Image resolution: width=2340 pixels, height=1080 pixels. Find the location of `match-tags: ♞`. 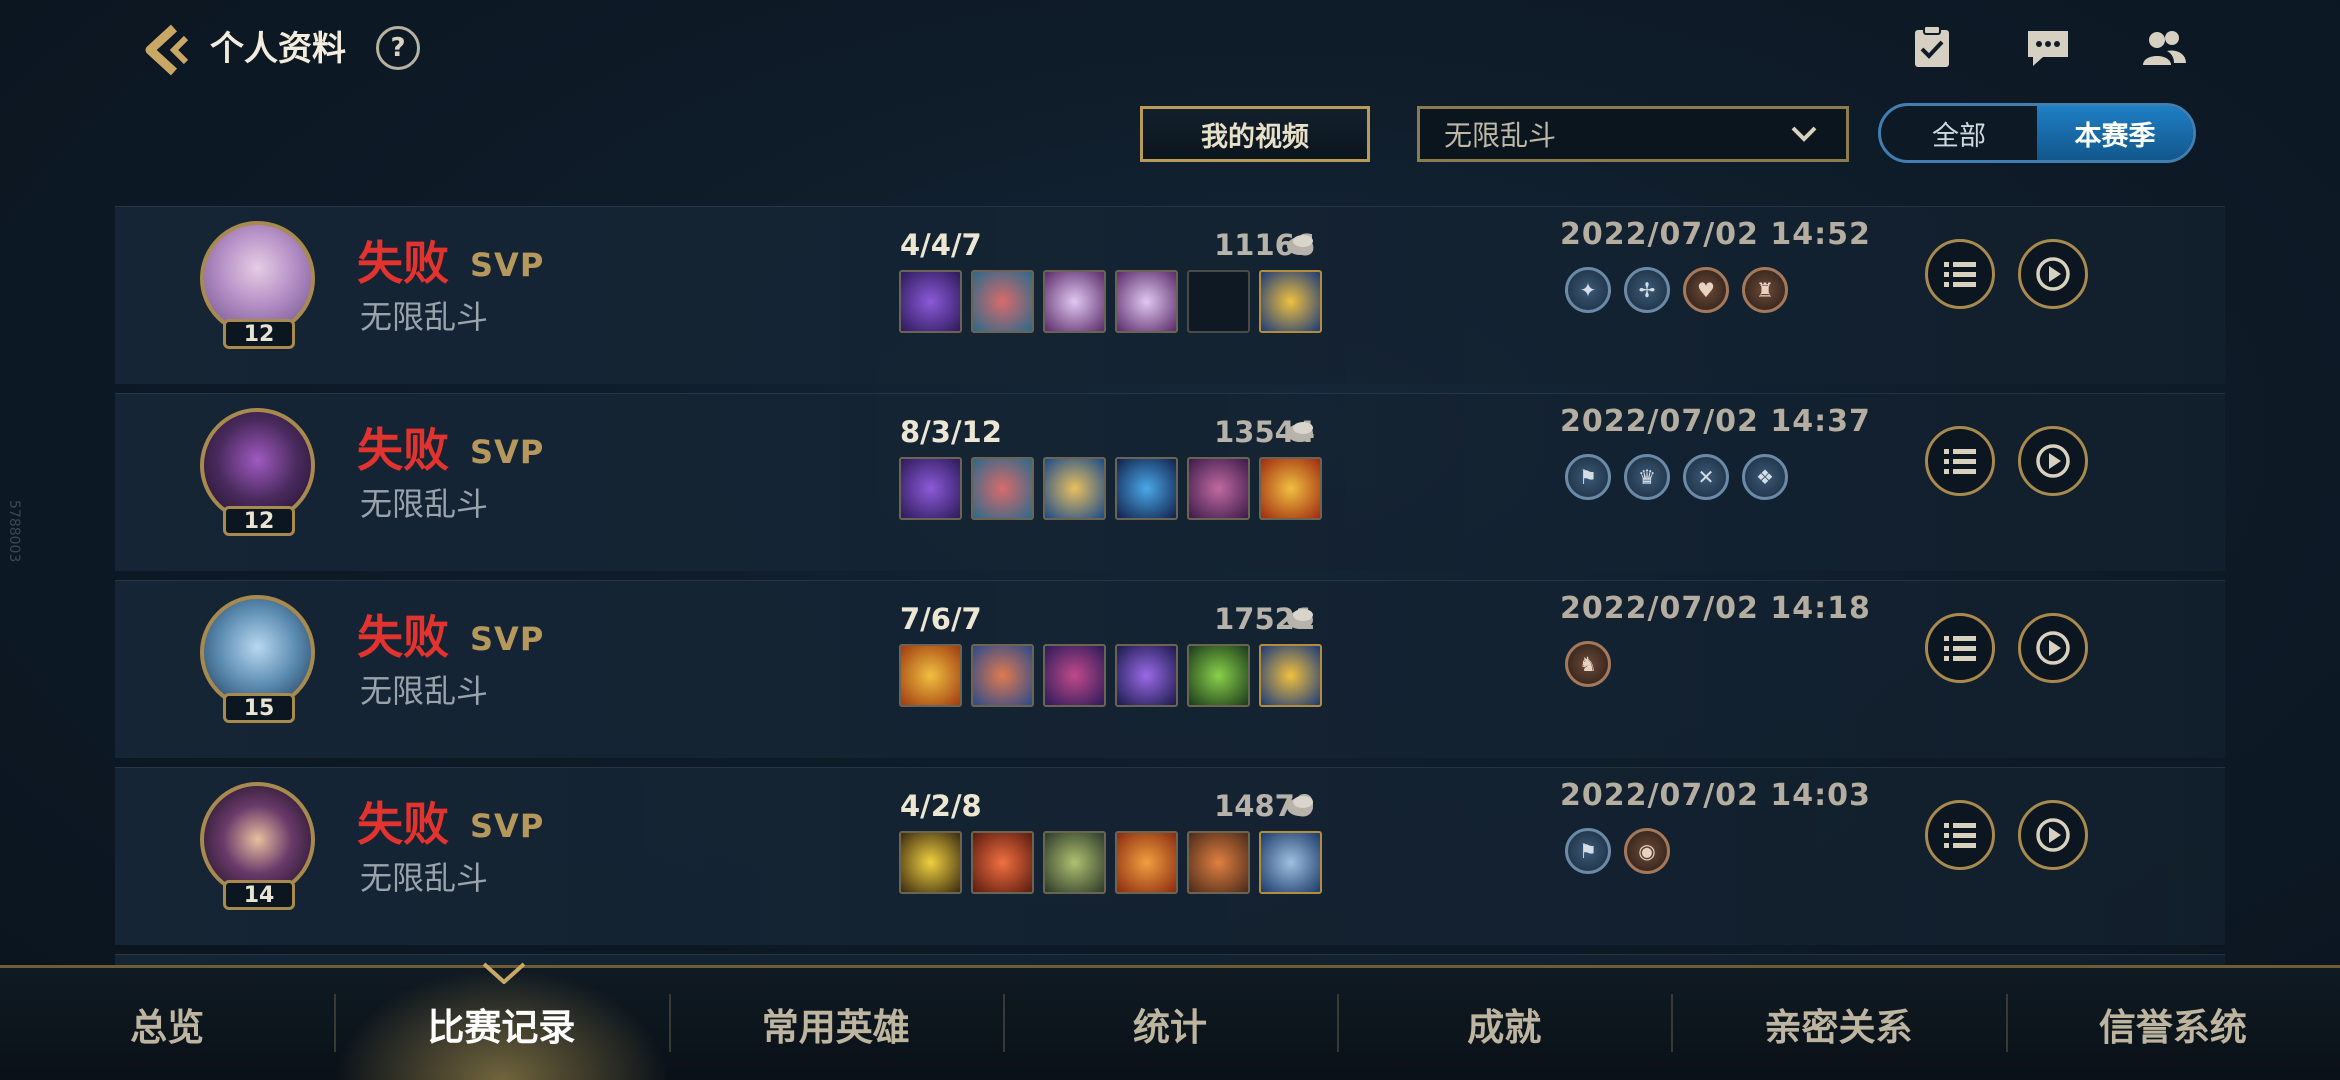

match-tags: ♞ is located at coordinates (1588, 664).